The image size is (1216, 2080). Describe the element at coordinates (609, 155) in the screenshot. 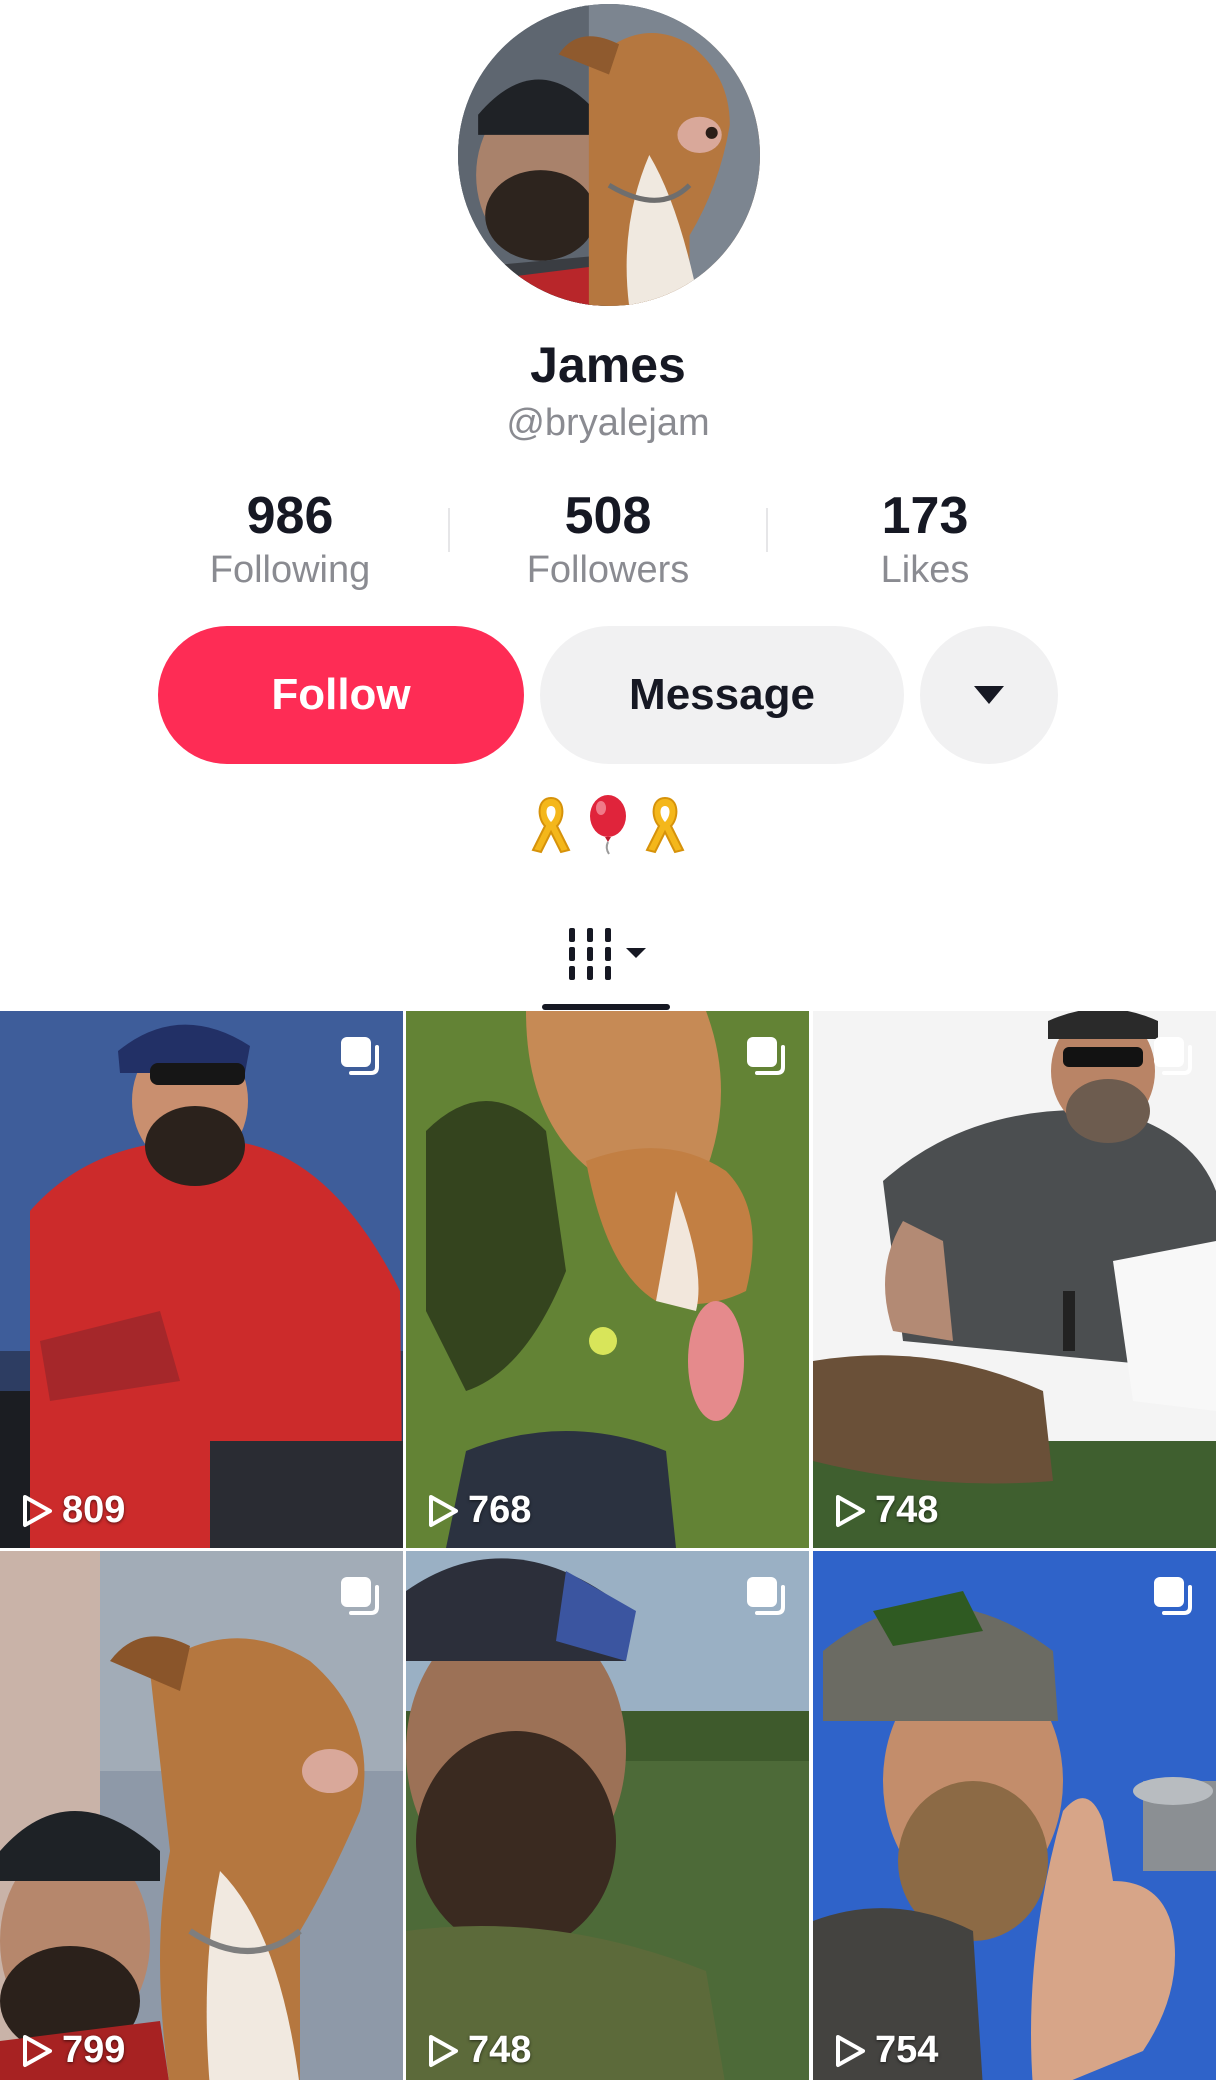

I see `profile-avatar` at that location.